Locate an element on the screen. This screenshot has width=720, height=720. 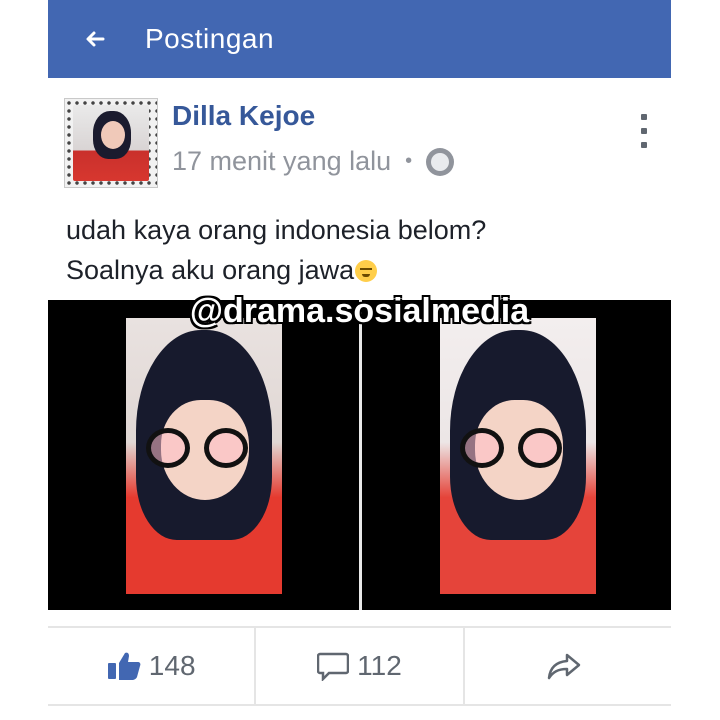
share-icon is located at coordinates (564, 666).